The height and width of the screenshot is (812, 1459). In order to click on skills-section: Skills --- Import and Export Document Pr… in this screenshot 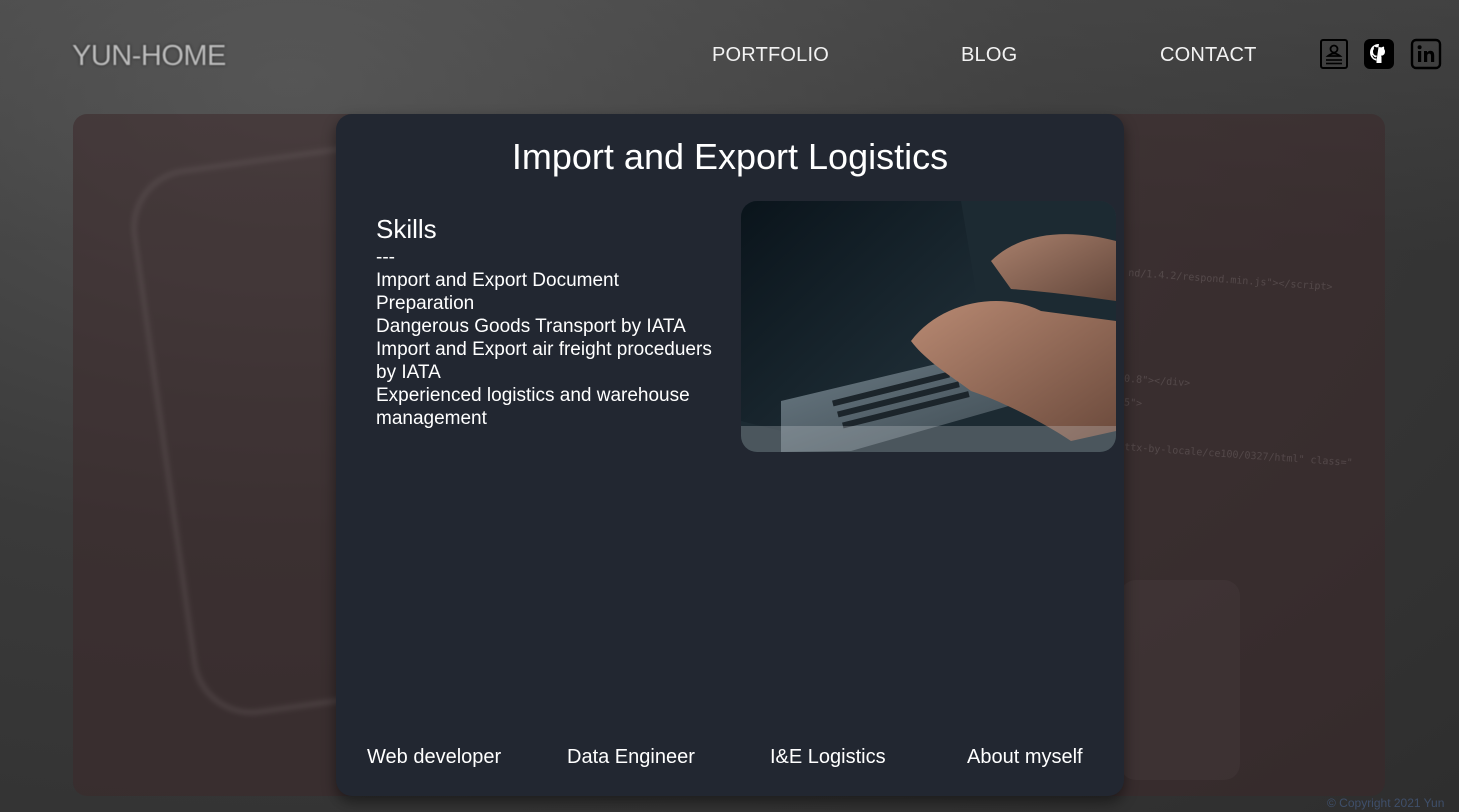, I will do `click(548, 322)`.